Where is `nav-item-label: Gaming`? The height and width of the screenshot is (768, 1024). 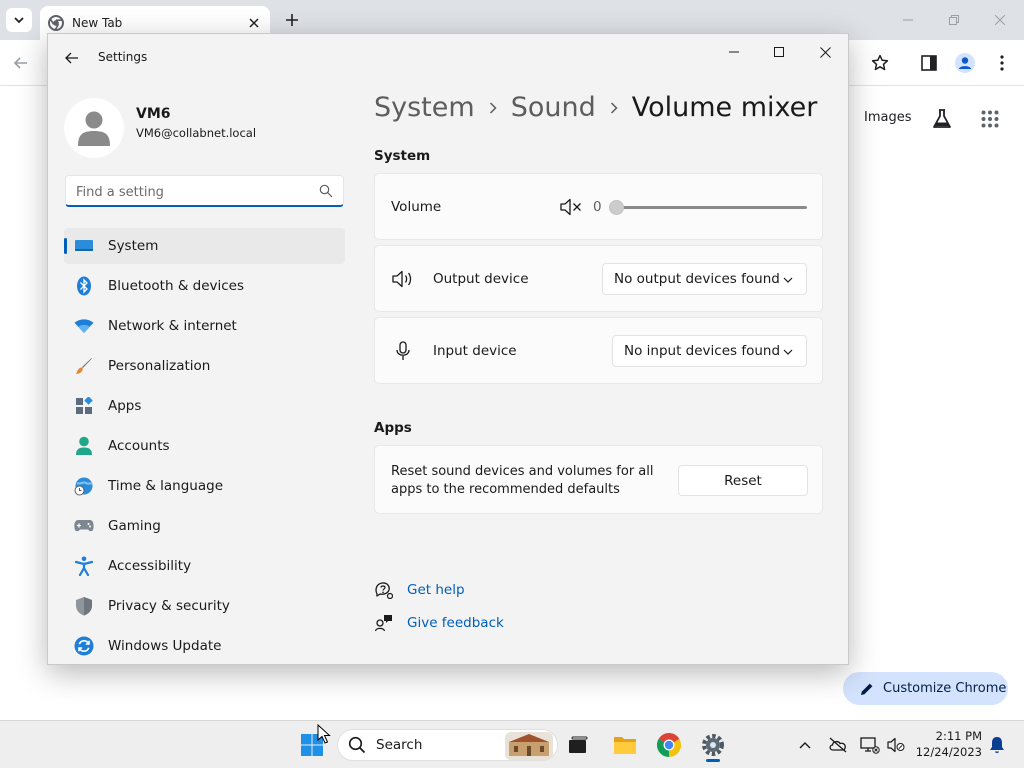 nav-item-label: Gaming is located at coordinates (134, 526).